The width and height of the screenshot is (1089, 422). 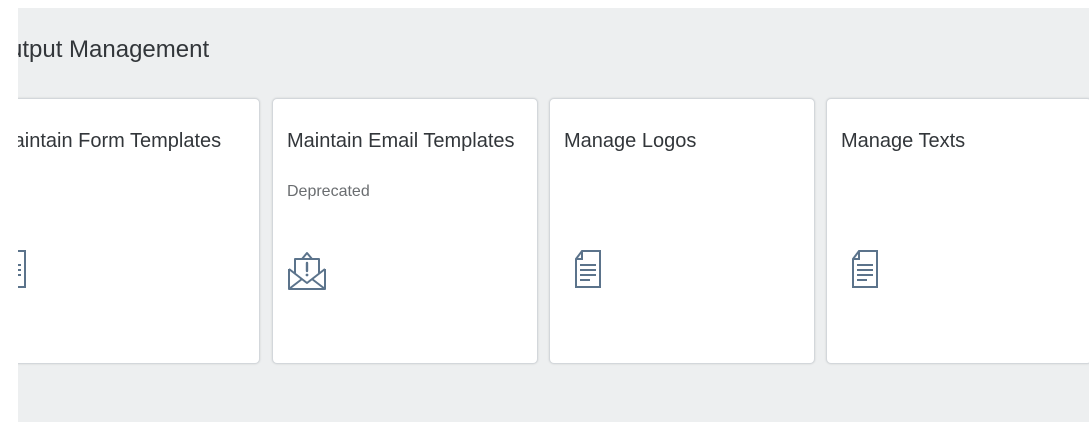 What do you see at coordinates (401, 141) in the screenshot?
I see `tile-title: Maintain Email Templates` at bounding box center [401, 141].